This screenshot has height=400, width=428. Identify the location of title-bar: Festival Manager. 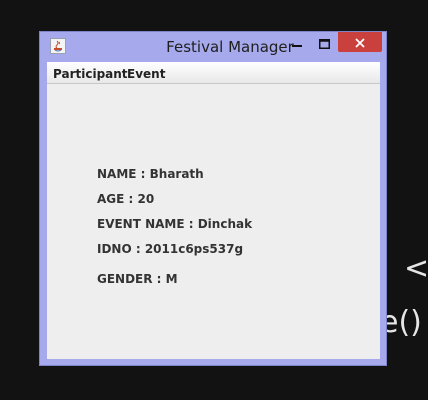
(213, 47).